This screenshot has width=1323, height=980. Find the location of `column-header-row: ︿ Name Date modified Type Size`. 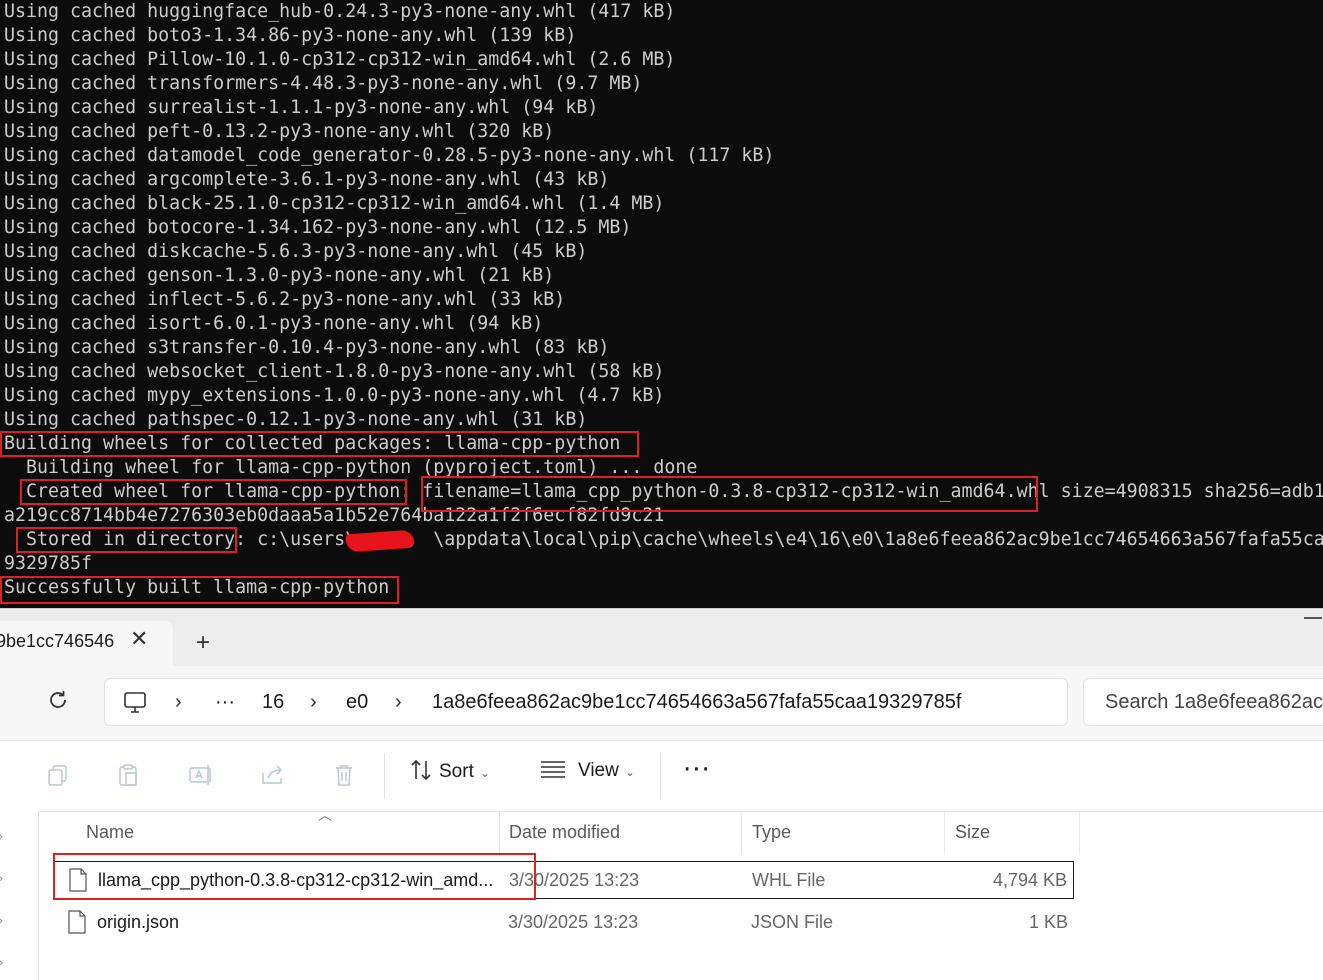

column-header-row: ︿ Name Date modified Type Size is located at coordinates (559, 831).